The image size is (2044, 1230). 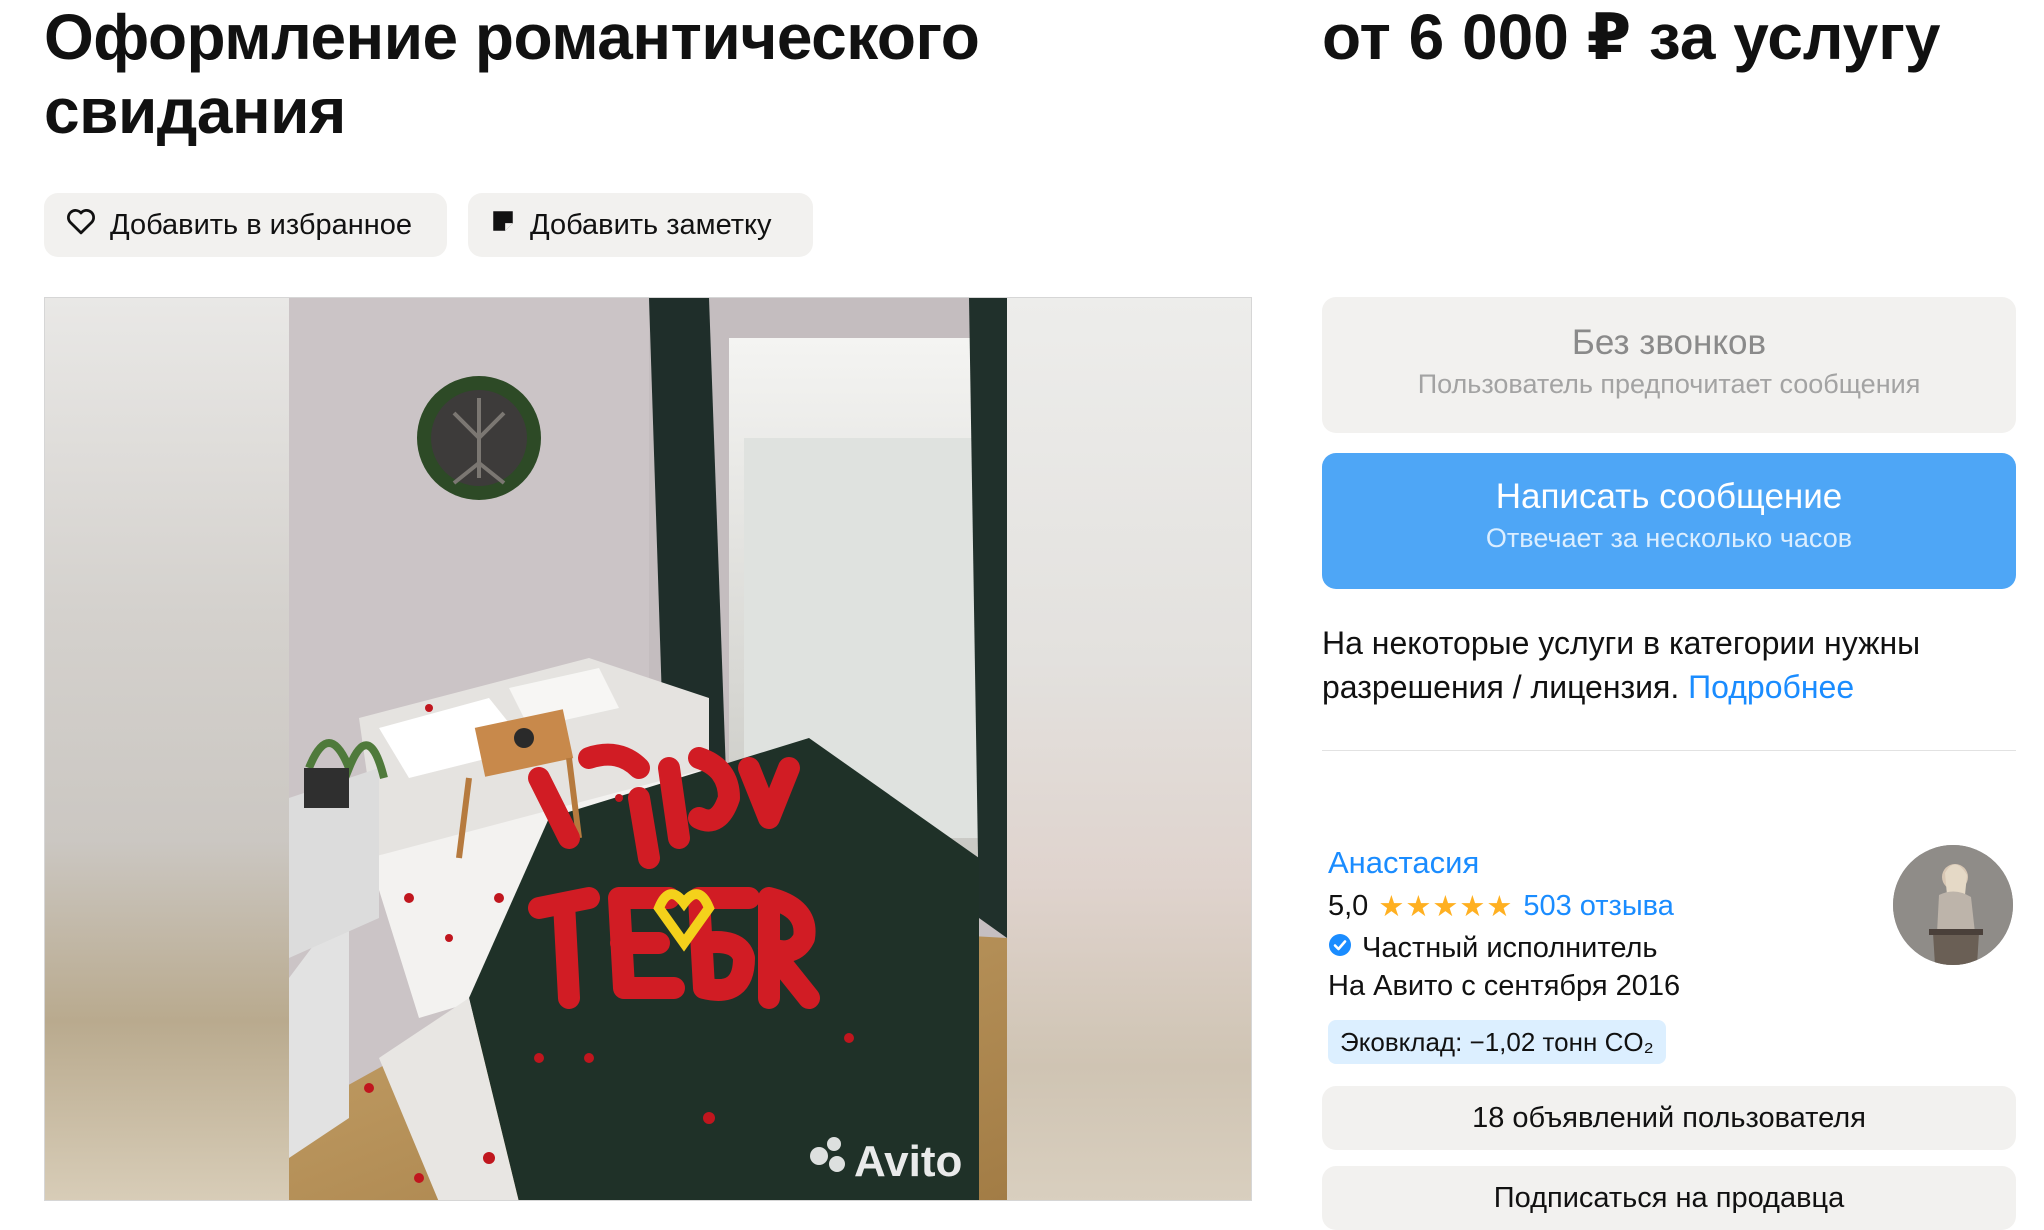 I want to click on write-message-subtitle: Отвечает за несколько часов, so click(x=1669, y=538).